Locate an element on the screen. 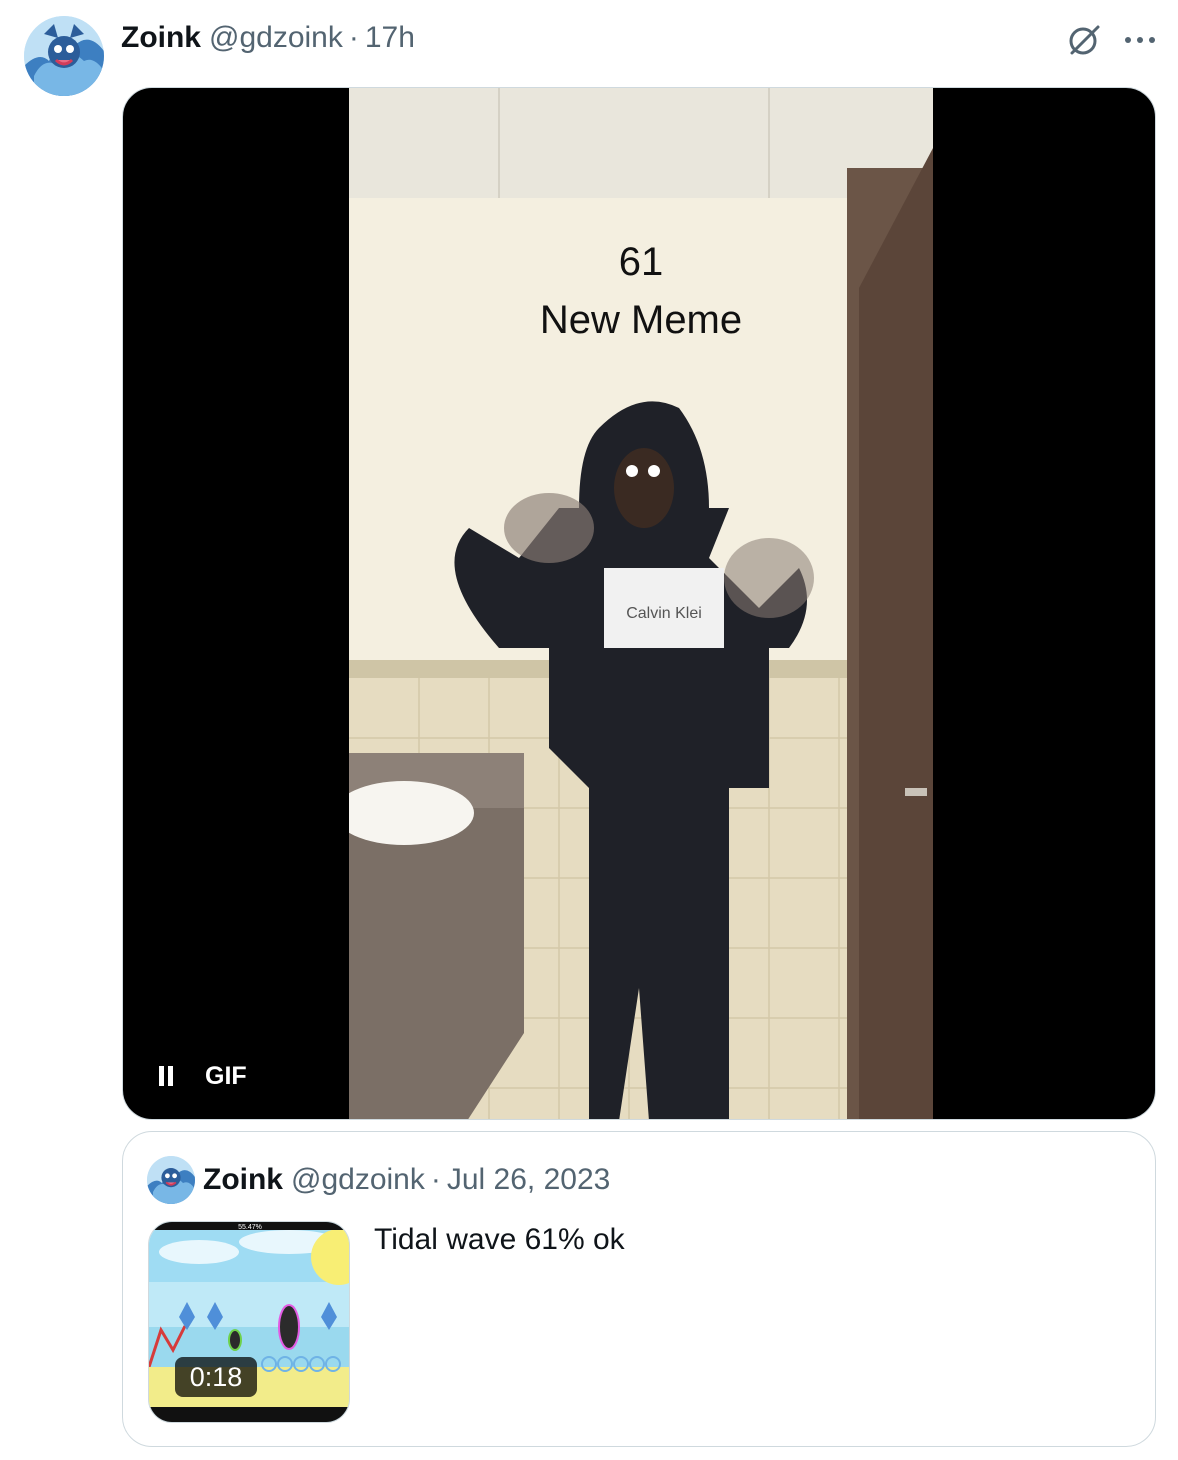 The image size is (1178, 1460). author-handle: @gdzoink is located at coordinates (276, 38).